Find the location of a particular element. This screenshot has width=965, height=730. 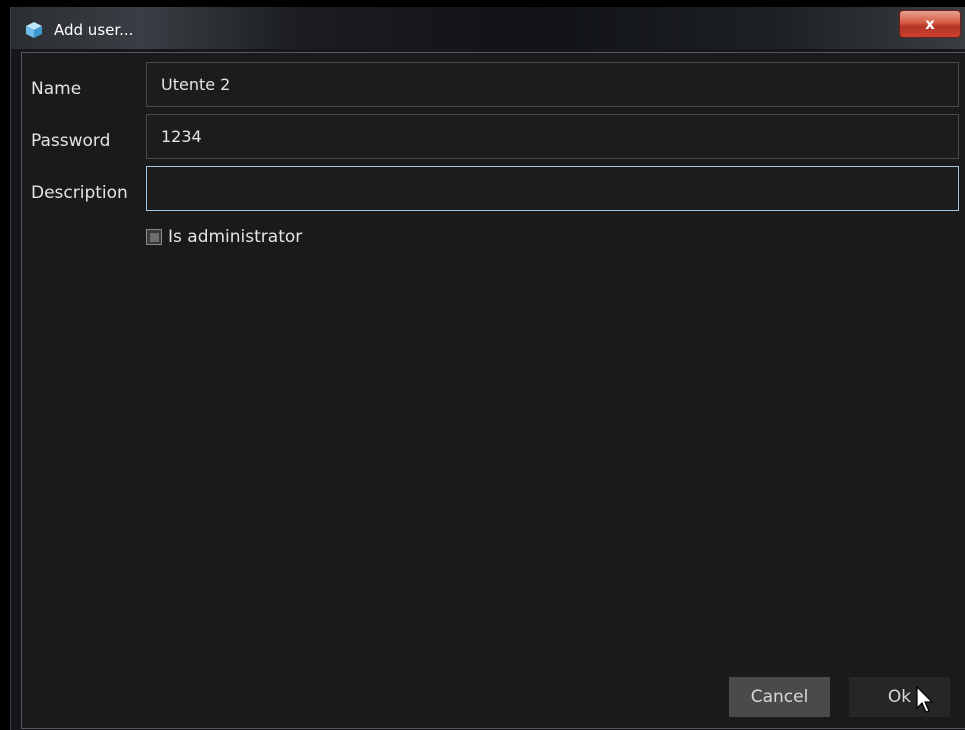

close-button: x is located at coordinates (930, 24).